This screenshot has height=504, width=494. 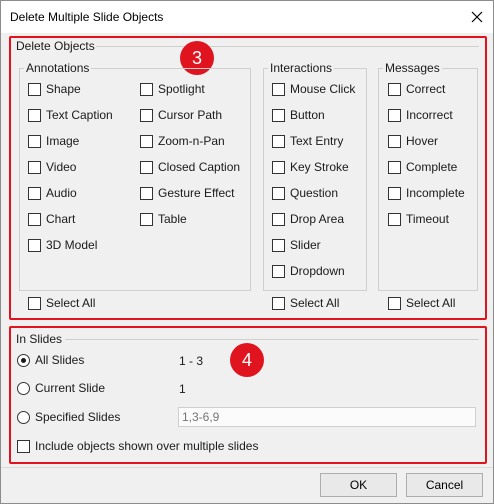 What do you see at coordinates (163, 219) in the screenshot?
I see `annotation-checkbox-table: Table` at bounding box center [163, 219].